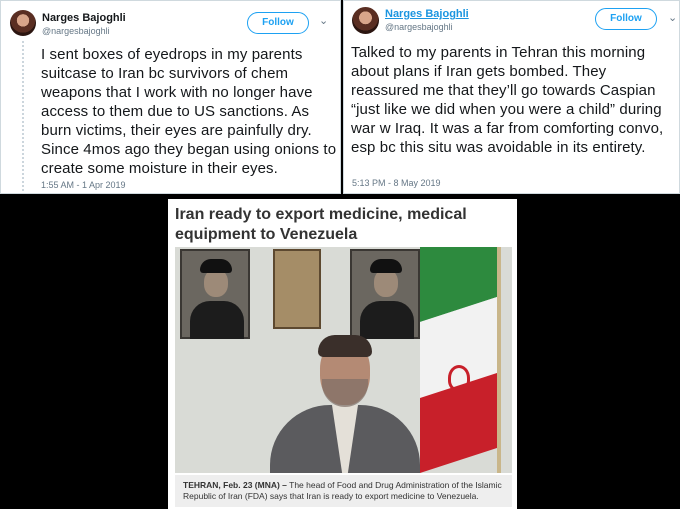 This screenshot has height=509, width=680. What do you see at coordinates (215, 294) in the screenshot?
I see `wall-portrait-left` at bounding box center [215, 294].